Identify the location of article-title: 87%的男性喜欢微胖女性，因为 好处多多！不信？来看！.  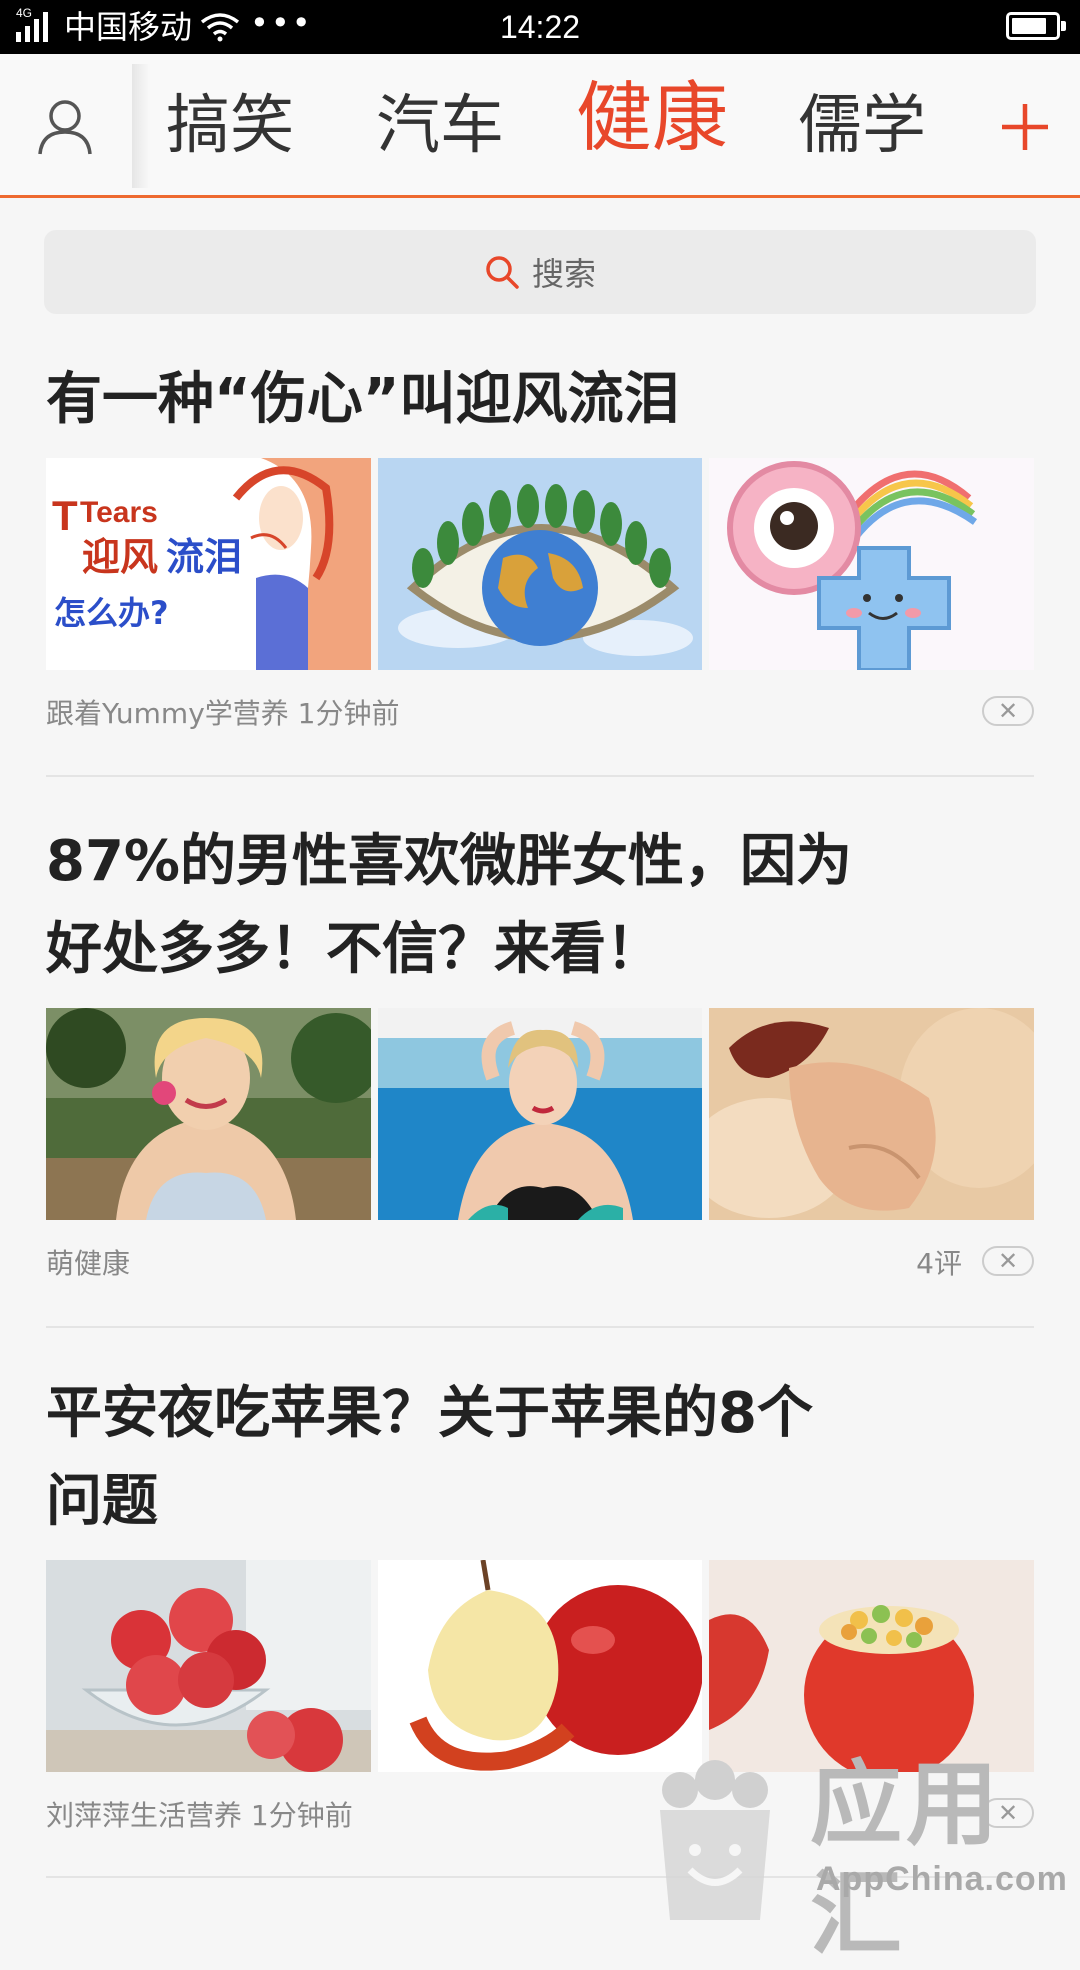
(540, 906).